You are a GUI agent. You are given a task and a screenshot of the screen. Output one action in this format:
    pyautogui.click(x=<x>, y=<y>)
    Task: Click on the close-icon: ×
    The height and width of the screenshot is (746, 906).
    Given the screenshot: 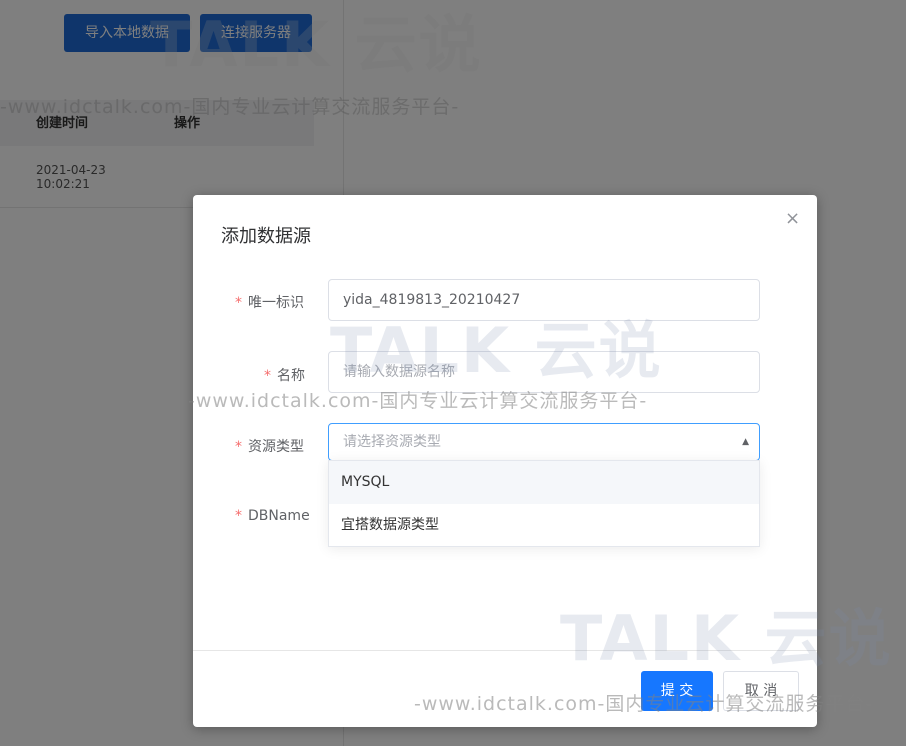 What is the action you would take?
    pyautogui.click(x=792, y=218)
    